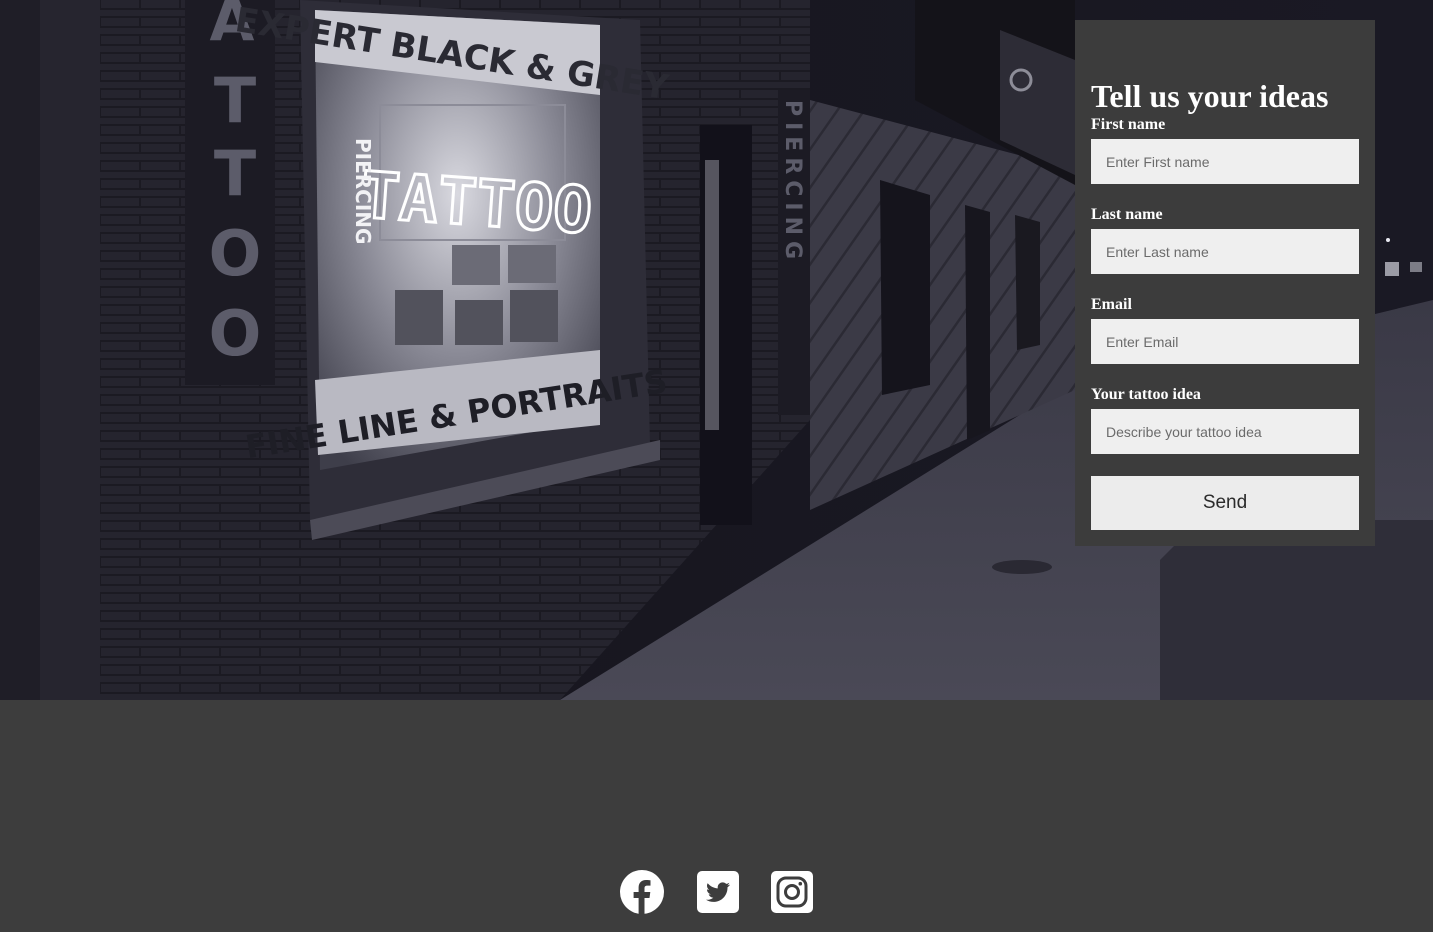  Describe the element at coordinates (792, 182) in the screenshot. I see `door-vertical-sign: PIERCING` at that location.